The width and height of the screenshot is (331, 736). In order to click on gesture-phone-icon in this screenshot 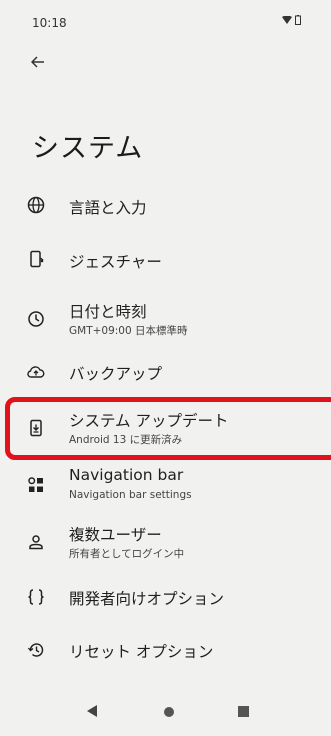, I will do `click(36, 259)`.